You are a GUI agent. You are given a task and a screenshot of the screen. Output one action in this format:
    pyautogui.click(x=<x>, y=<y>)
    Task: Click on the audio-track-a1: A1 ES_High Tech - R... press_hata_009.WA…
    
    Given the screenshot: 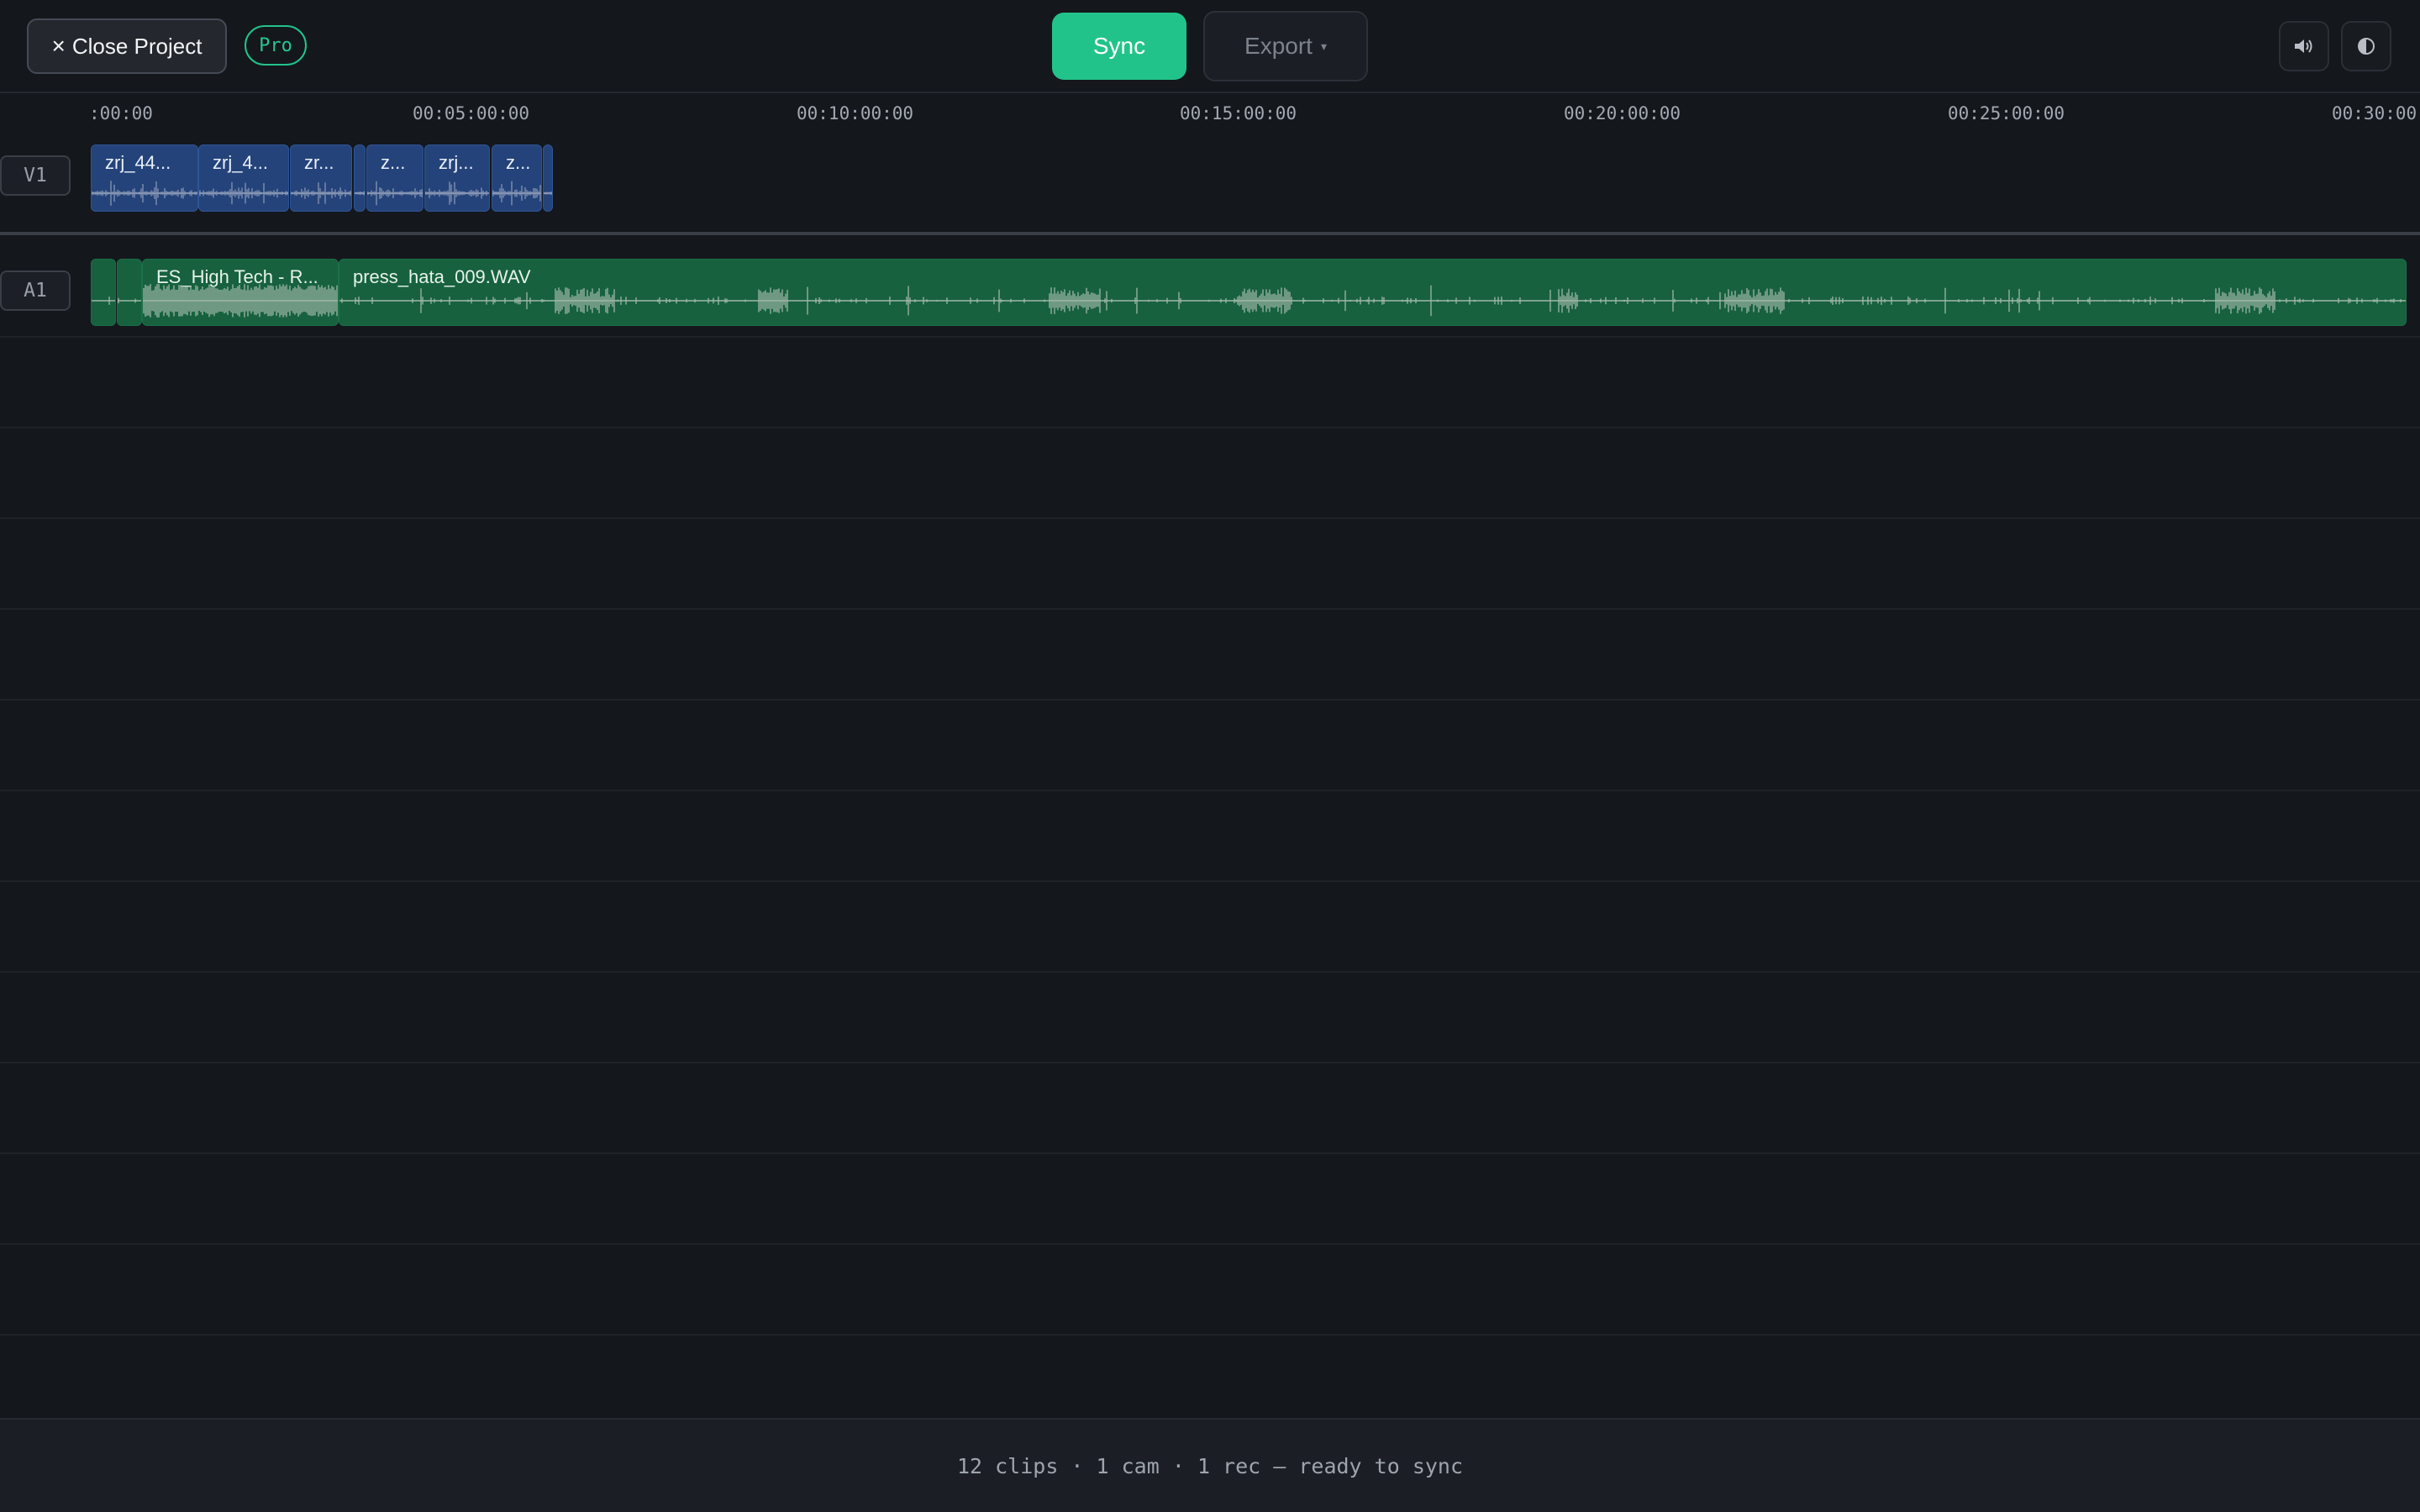 What is the action you would take?
    pyautogui.click(x=1210, y=294)
    